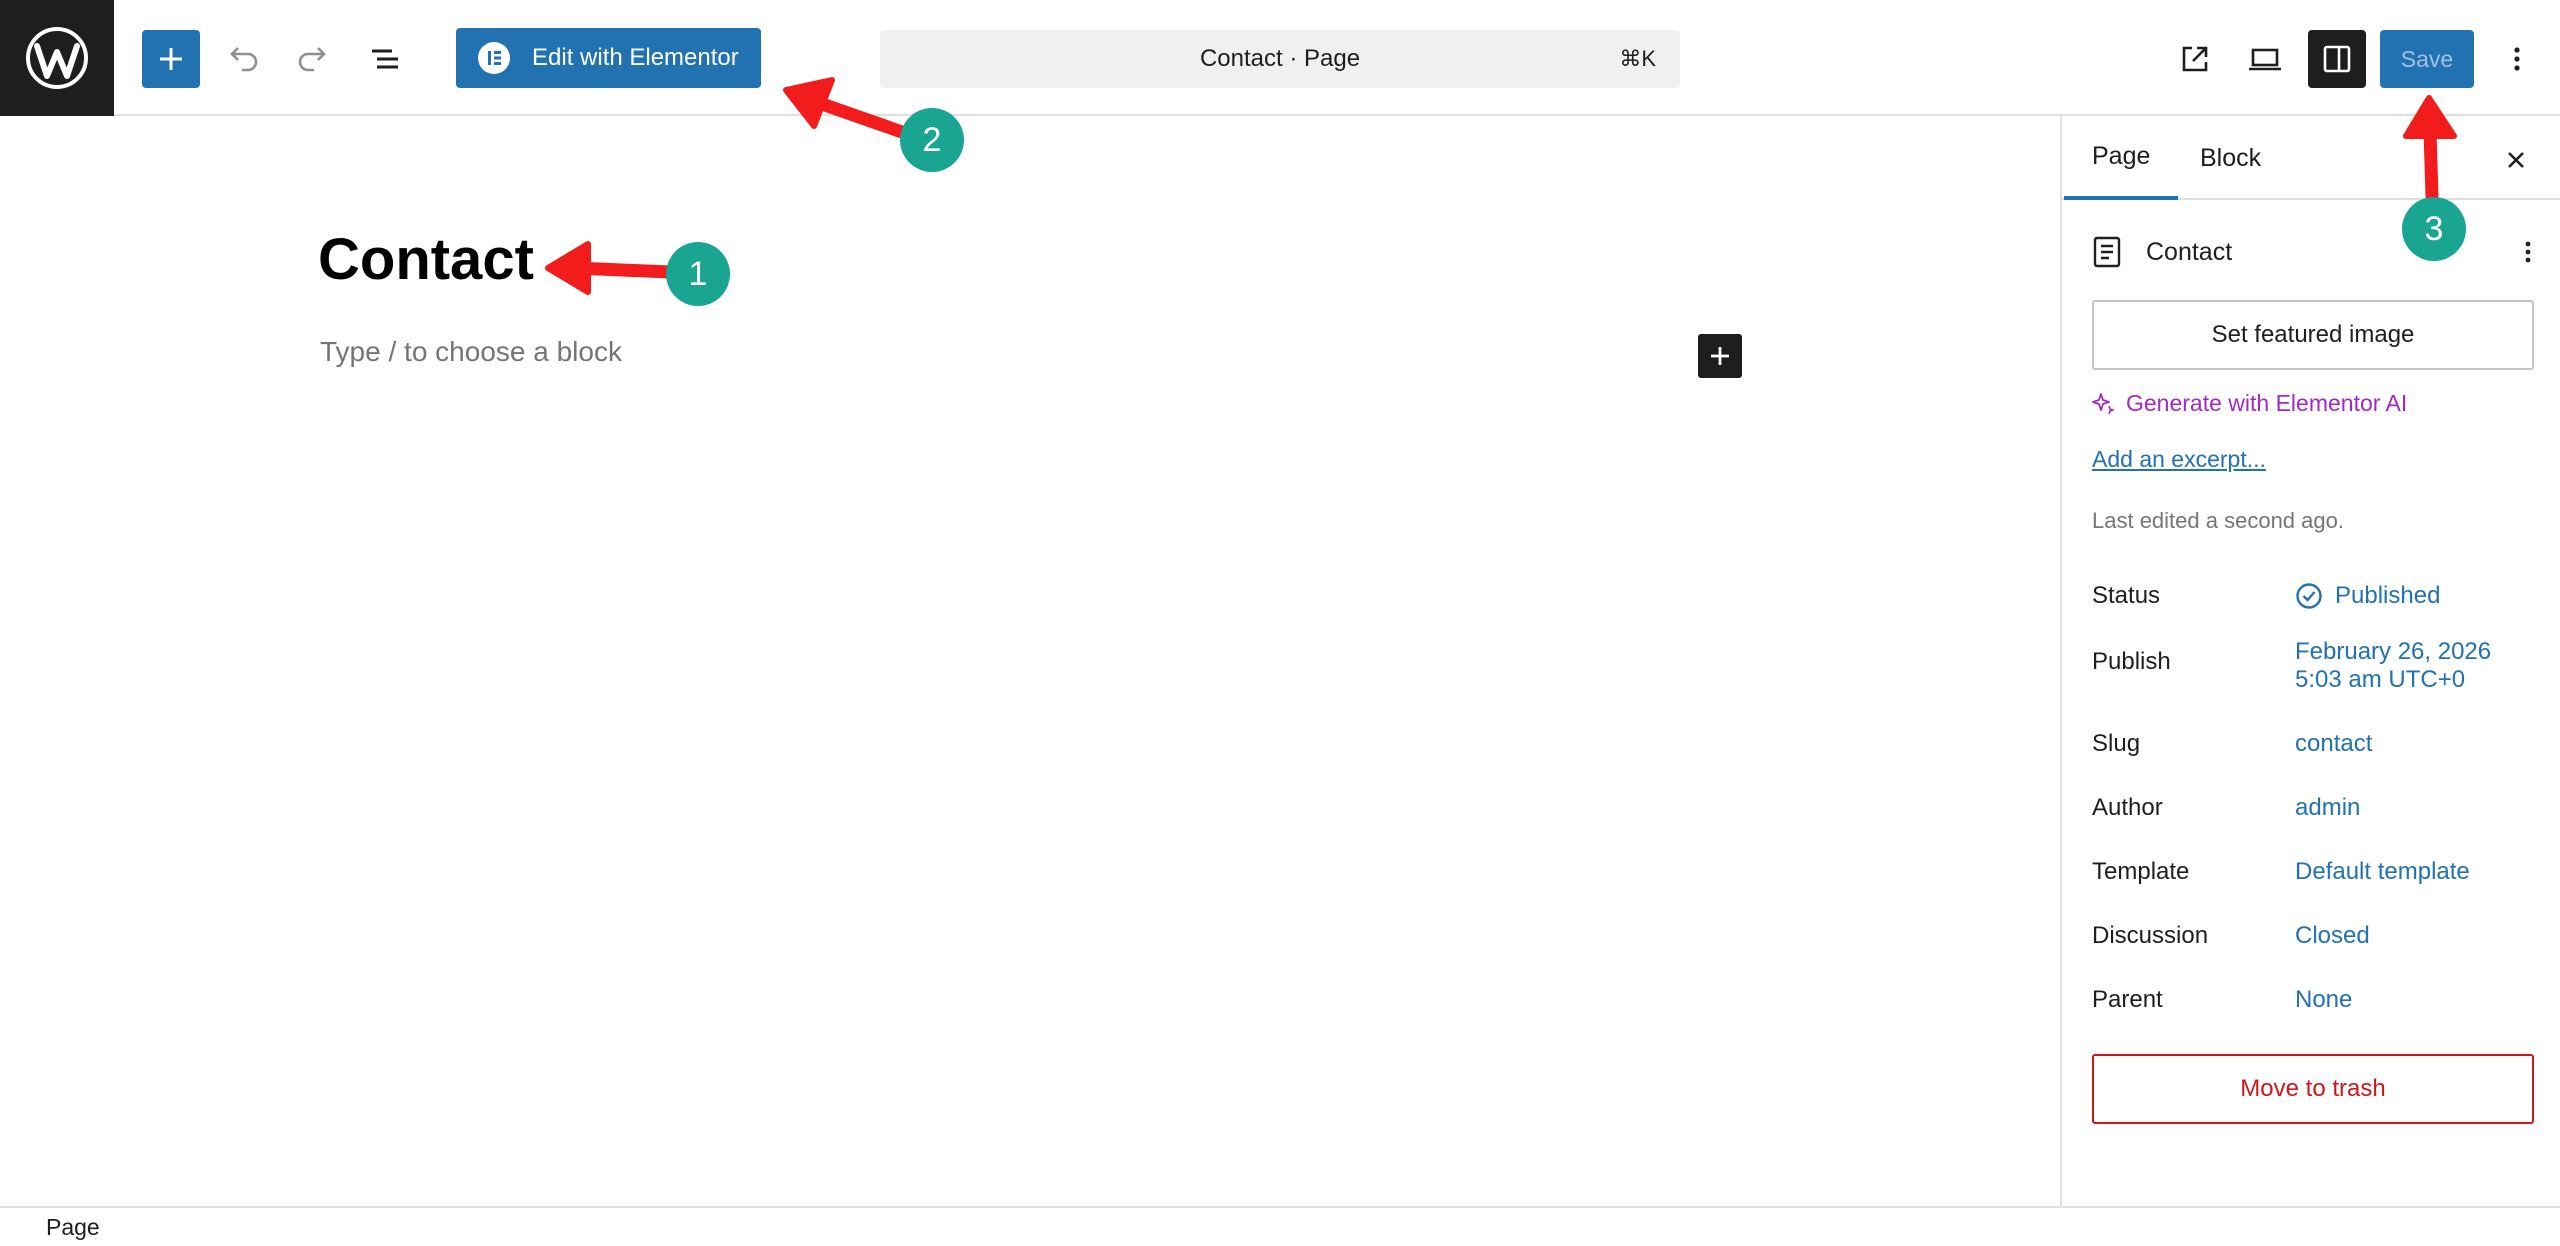 This screenshot has height=1246, width=2560. I want to click on annotation-step-1-badge: 1, so click(698, 274).